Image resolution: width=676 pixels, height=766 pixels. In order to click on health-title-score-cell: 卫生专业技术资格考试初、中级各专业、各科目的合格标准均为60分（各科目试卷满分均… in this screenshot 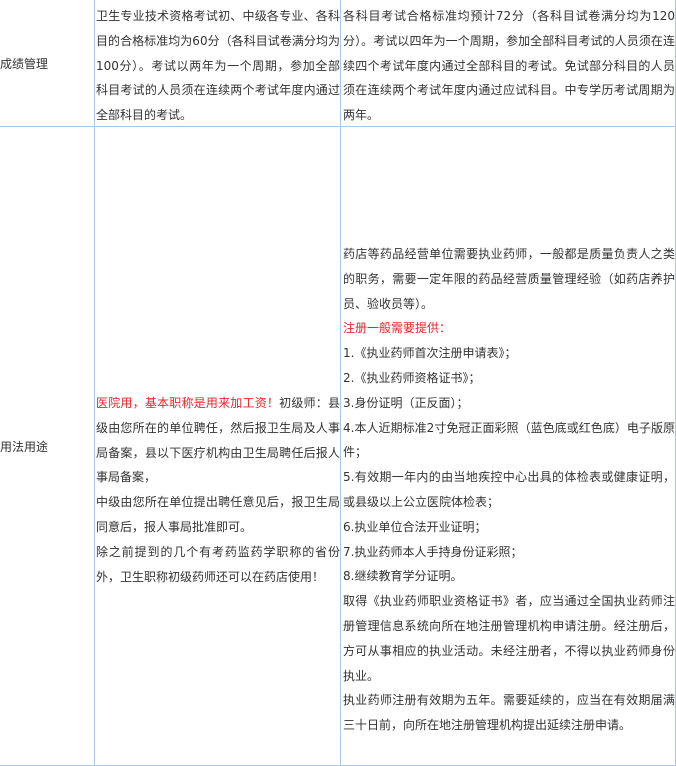, I will do `click(218, 66)`.